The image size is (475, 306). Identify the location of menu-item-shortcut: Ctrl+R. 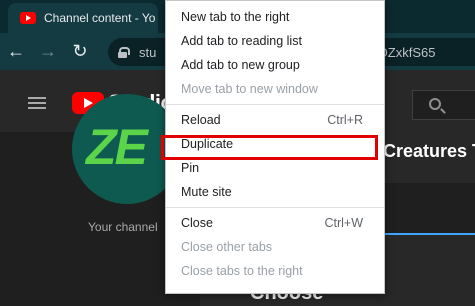
(345, 120).